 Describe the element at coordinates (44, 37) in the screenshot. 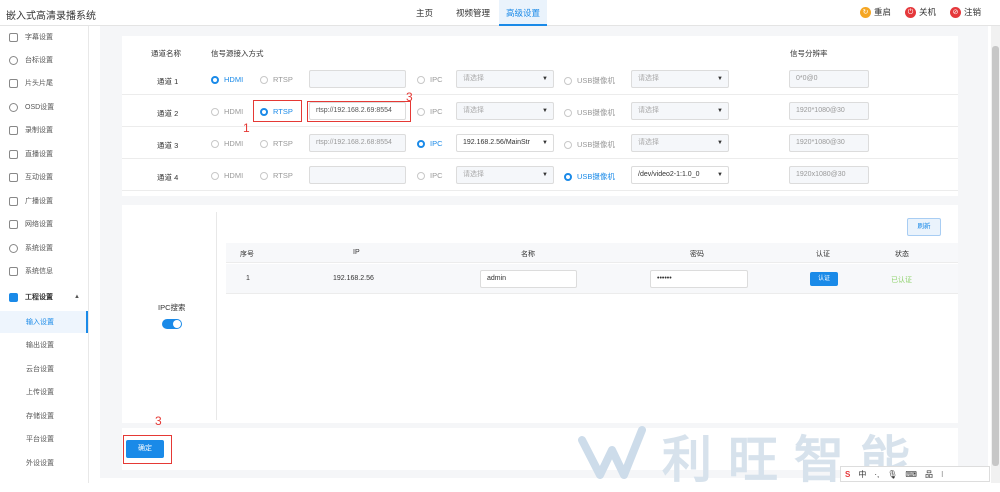

I see `sidebar-item-subtitle: 字幕设置` at that location.